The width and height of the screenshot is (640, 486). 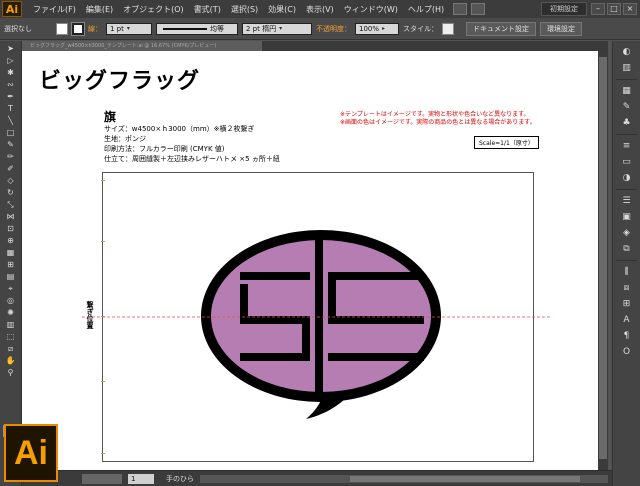 What do you see at coordinates (561, 28) in the screenshot?
I see `preferences-button: 環境設定` at bounding box center [561, 28].